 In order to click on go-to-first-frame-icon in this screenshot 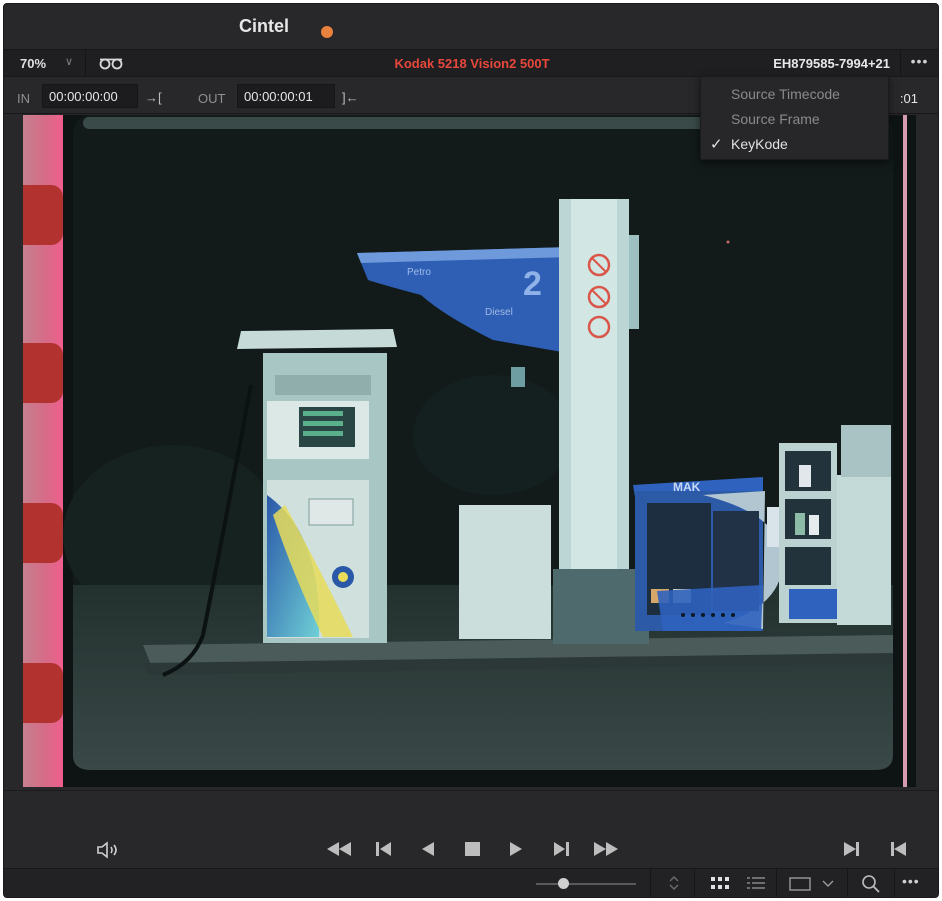, I will do `click(898, 849)`.